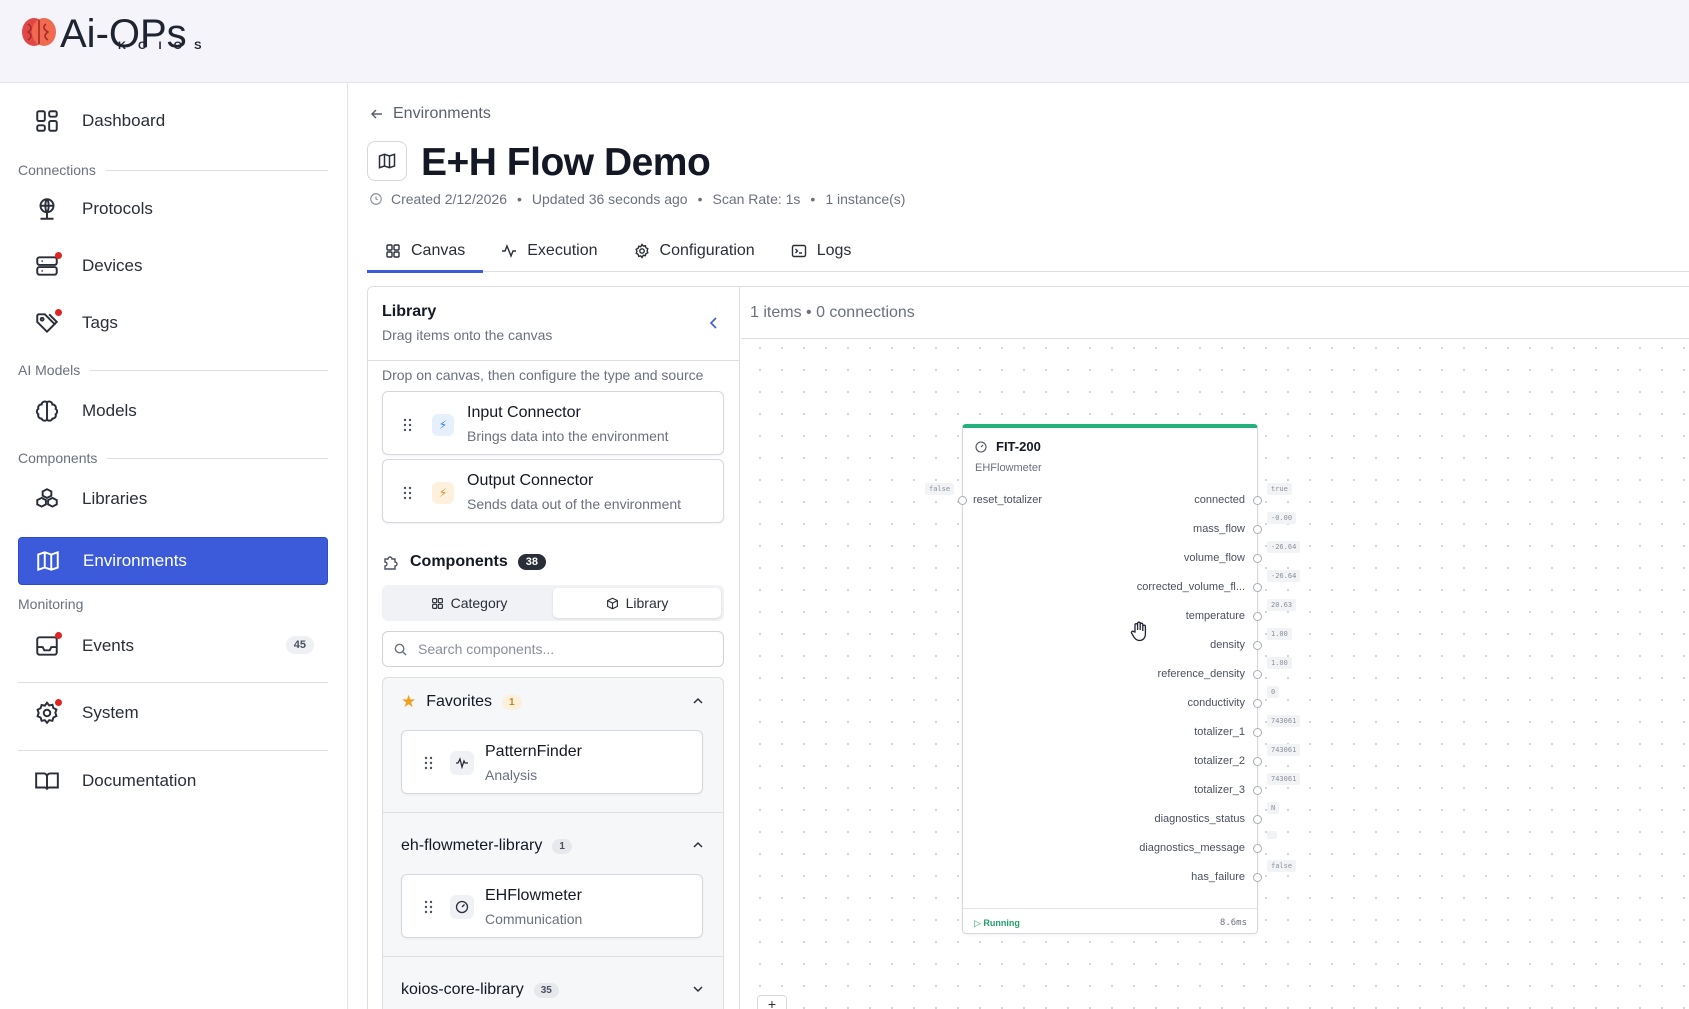 Image resolution: width=1689 pixels, height=1009 pixels. I want to click on sidebar-item-label: Protocols, so click(117, 208).